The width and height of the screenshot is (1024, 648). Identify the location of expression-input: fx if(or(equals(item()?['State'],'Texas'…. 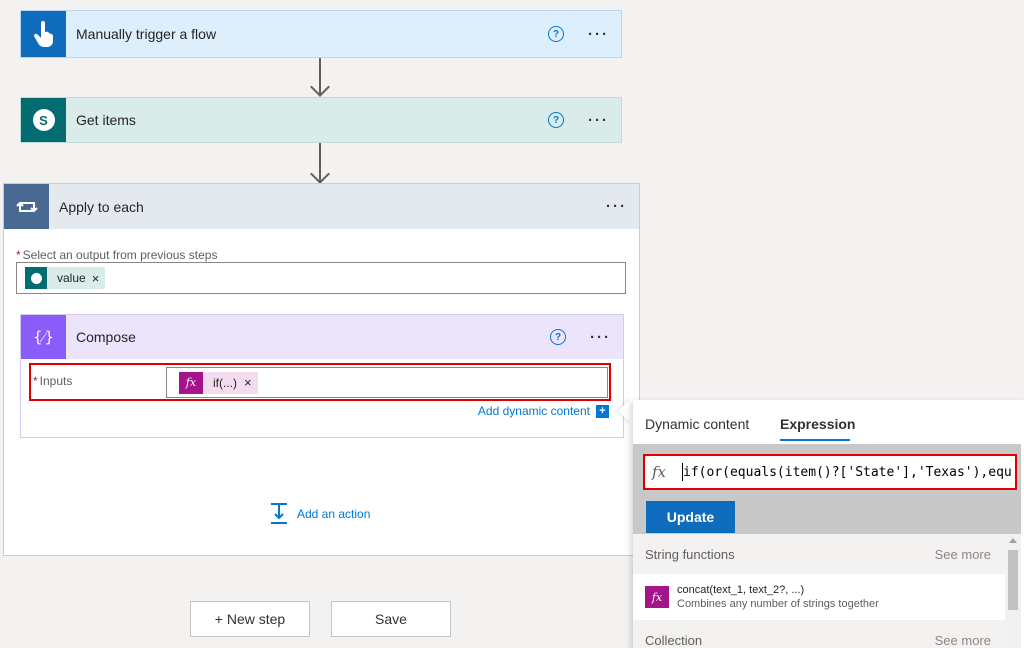
(830, 472).